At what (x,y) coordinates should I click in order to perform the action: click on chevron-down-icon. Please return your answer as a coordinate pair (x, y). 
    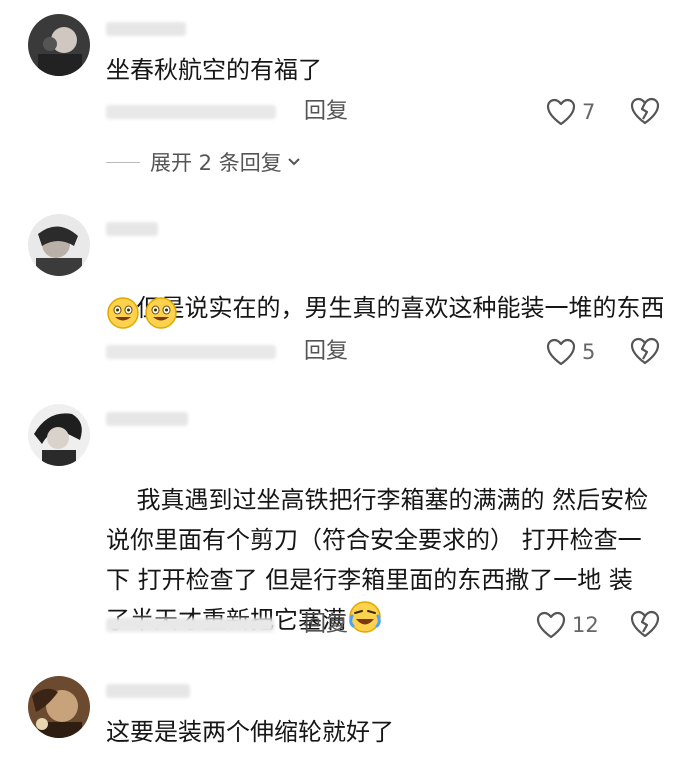
    Looking at the image, I should click on (294, 162).